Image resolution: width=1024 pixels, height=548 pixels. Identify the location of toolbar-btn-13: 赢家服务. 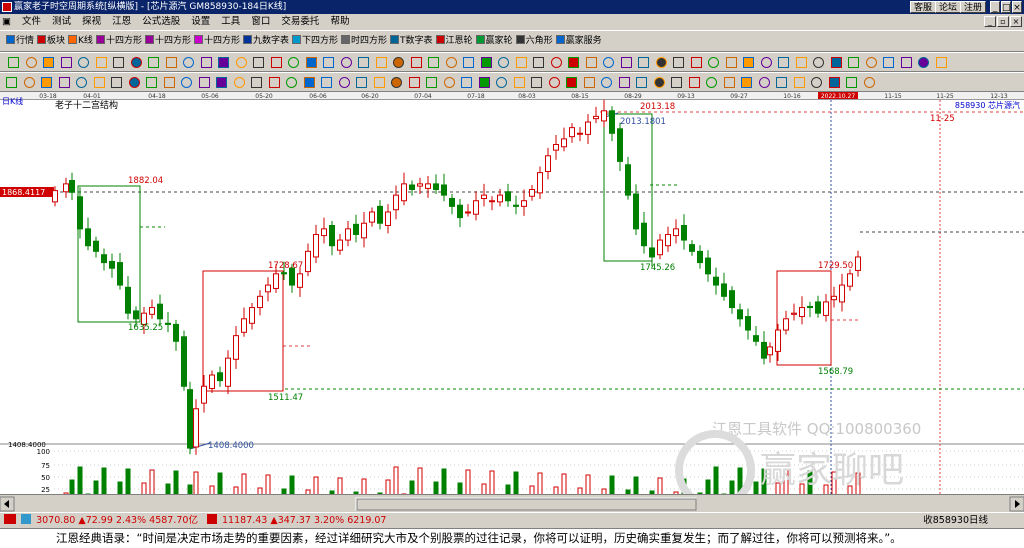
(578, 41).